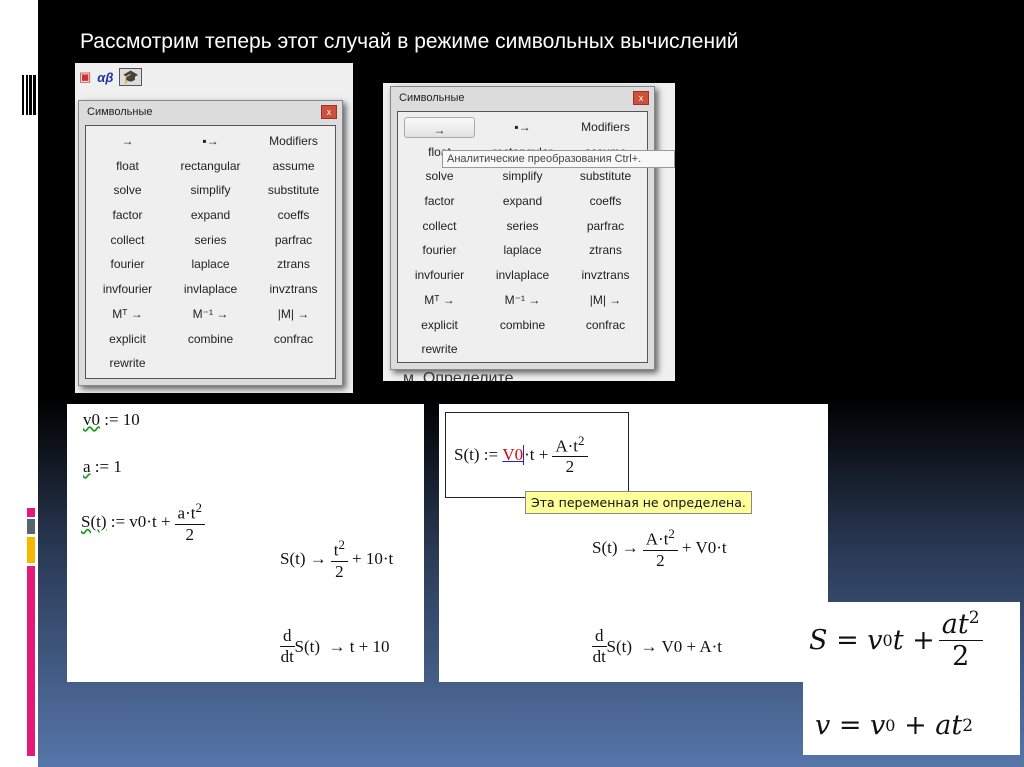 This screenshot has height=767, width=1024. What do you see at coordinates (558, 159) in the screenshot?
I see `tooltip: Аналитические преобразования Ctrl+.` at bounding box center [558, 159].